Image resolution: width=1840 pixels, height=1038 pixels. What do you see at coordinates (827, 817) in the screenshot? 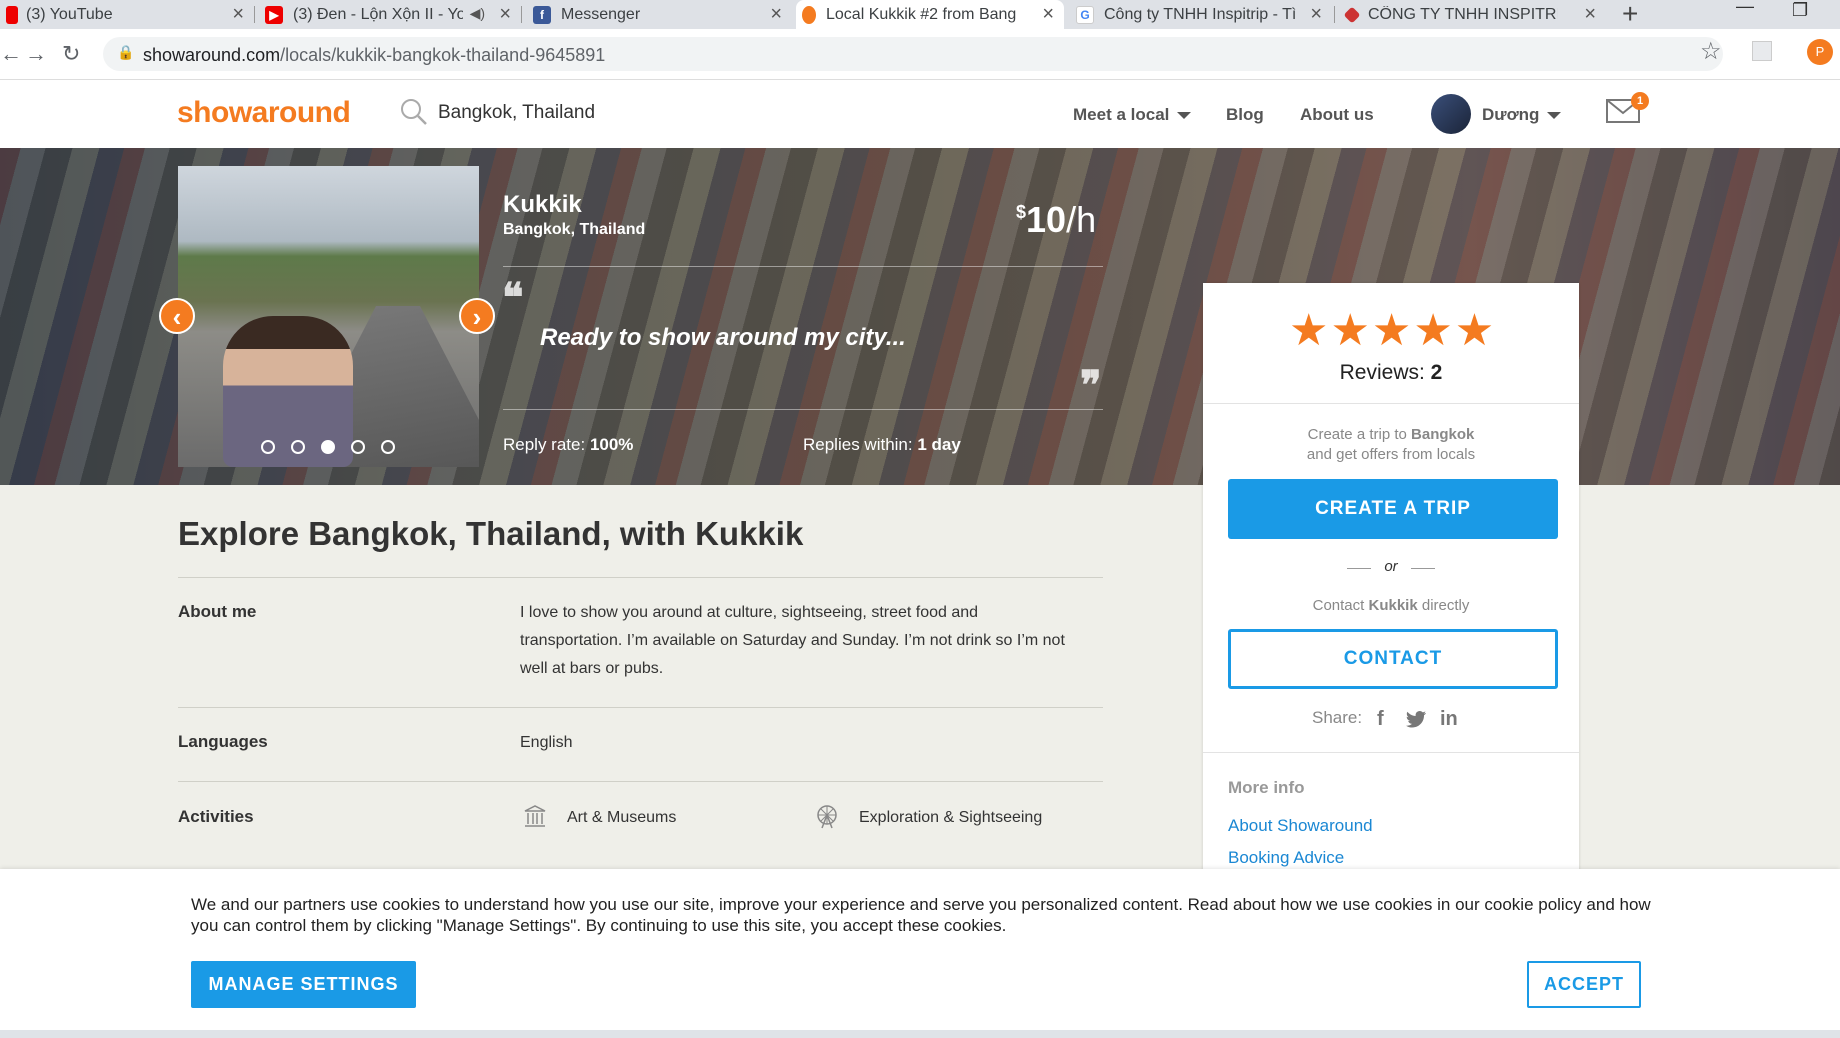
I see `ferris-wheel-icon` at bounding box center [827, 817].